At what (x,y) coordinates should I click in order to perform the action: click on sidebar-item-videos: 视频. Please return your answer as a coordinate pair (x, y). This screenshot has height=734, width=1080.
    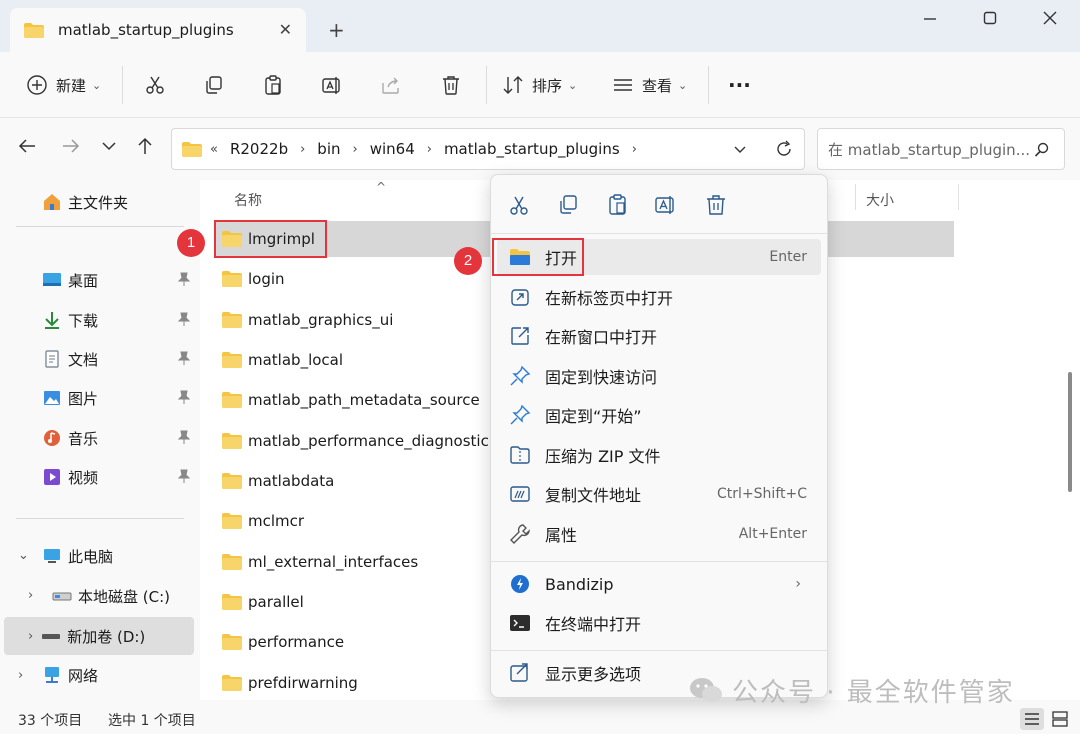
    Looking at the image, I should click on (119, 477).